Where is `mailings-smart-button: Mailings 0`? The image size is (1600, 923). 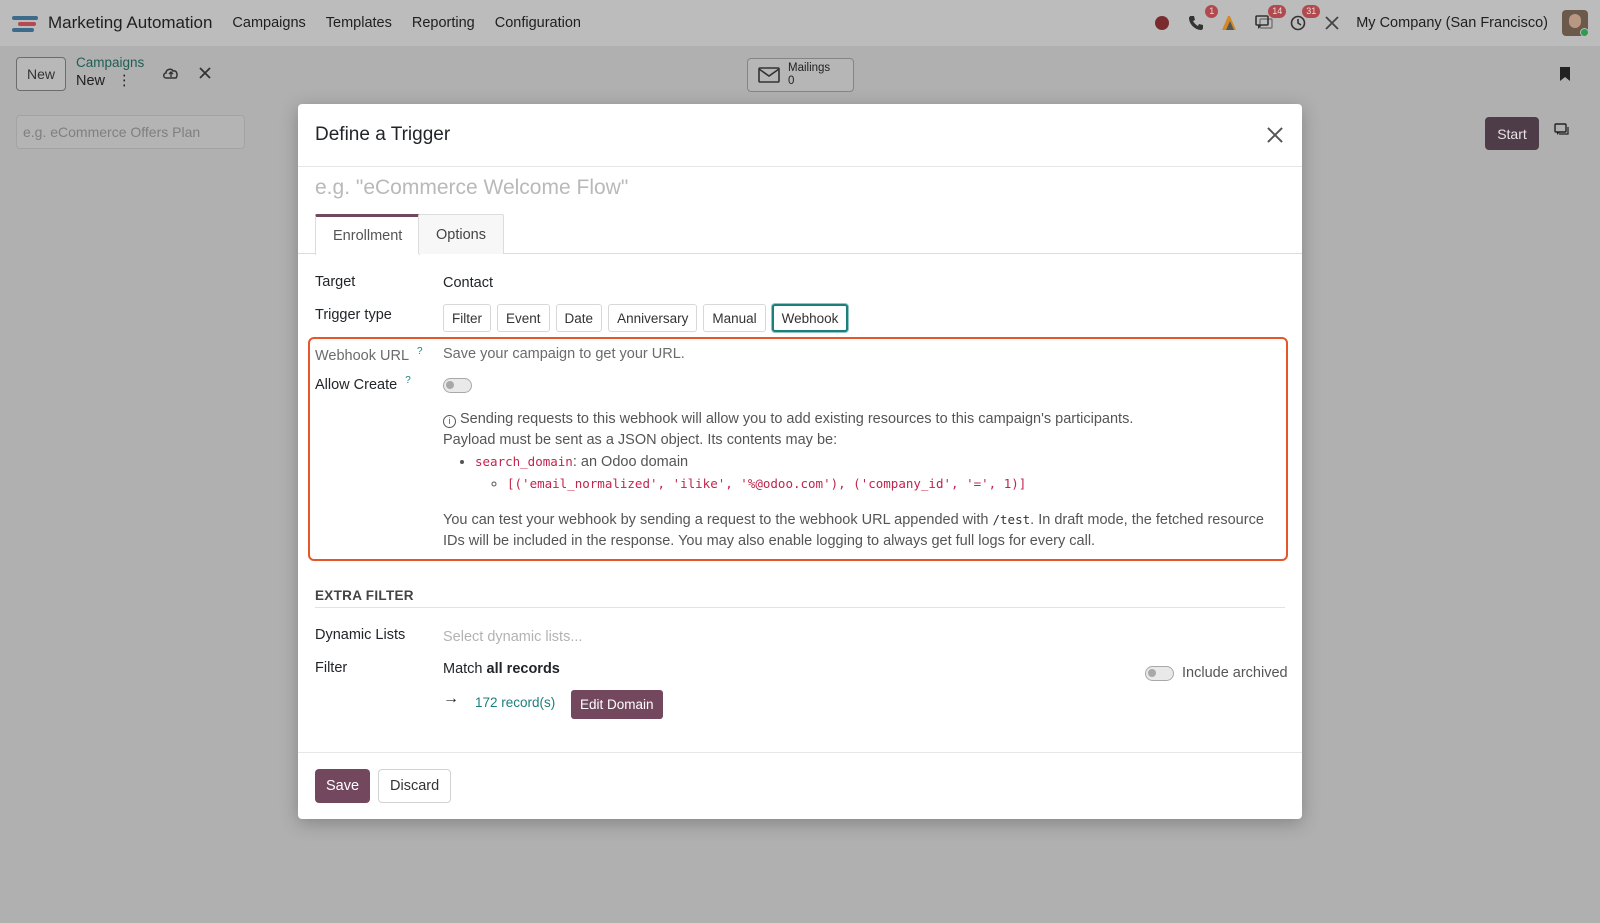 mailings-smart-button: Mailings 0 is located at coordinates (800, 75).